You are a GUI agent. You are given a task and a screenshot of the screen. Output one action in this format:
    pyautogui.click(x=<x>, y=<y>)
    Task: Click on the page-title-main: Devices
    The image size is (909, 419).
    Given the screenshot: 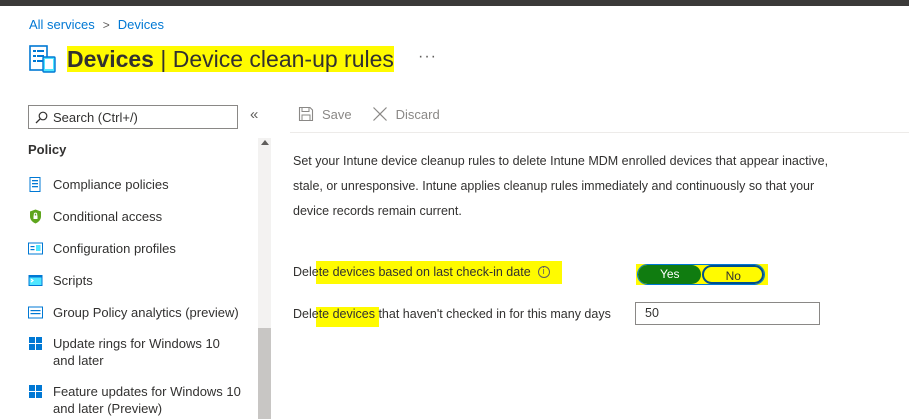 What is the action you would take?
    pyautogui.click(x=110, y=58)
    